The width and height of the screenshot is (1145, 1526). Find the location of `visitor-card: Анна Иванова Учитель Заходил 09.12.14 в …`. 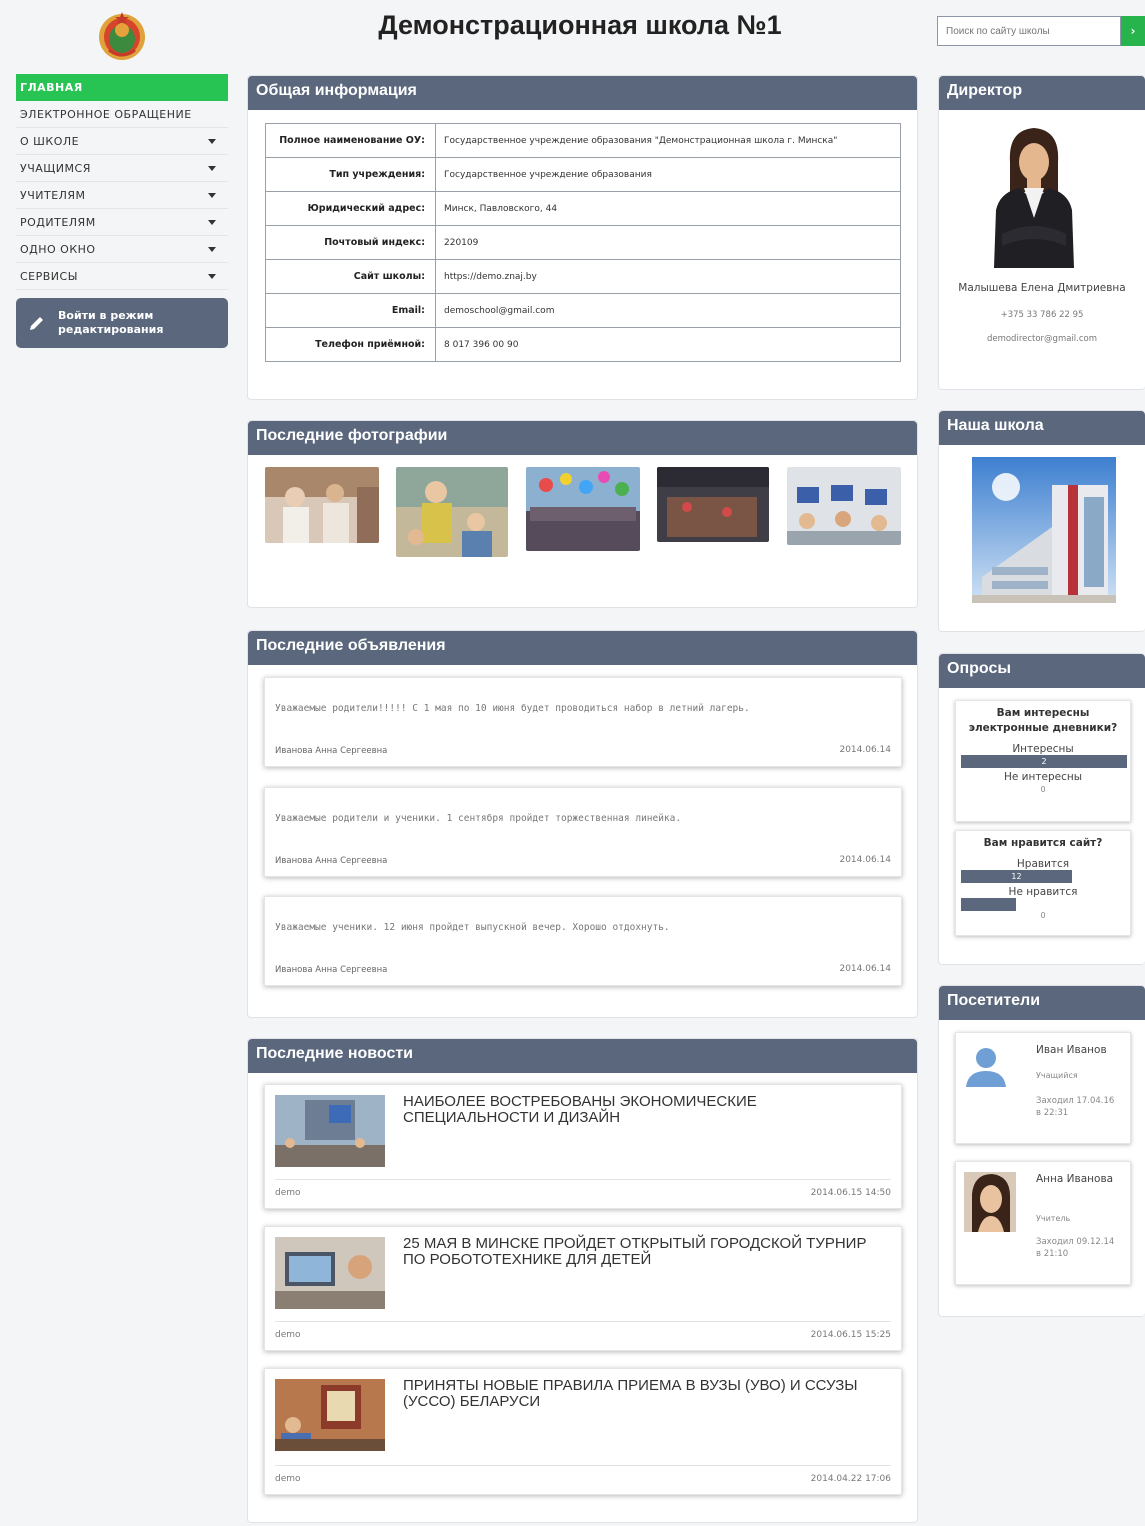

visitor-card: Анна Иванова Учитель Заходил 09.12.14 в … is located at coordinates (1043, 1223).